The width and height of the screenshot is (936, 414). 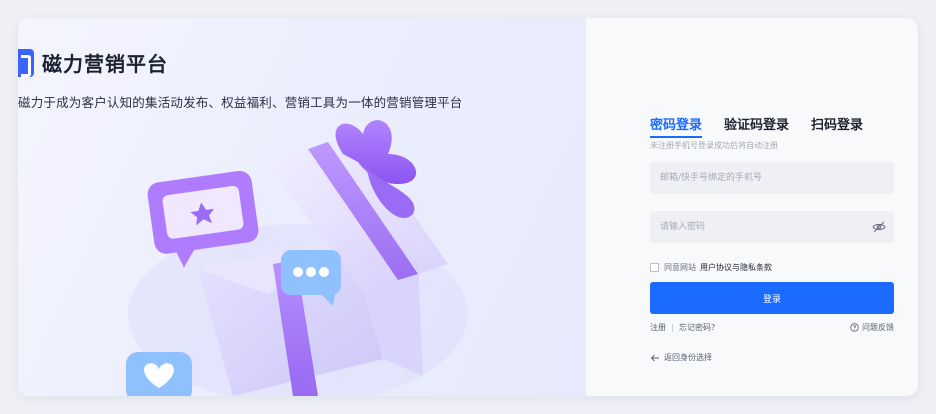 What do you see at coordinates (854, 327) in the screenshot?
I see `question-circle-icon` at bounding box center [854, 327].